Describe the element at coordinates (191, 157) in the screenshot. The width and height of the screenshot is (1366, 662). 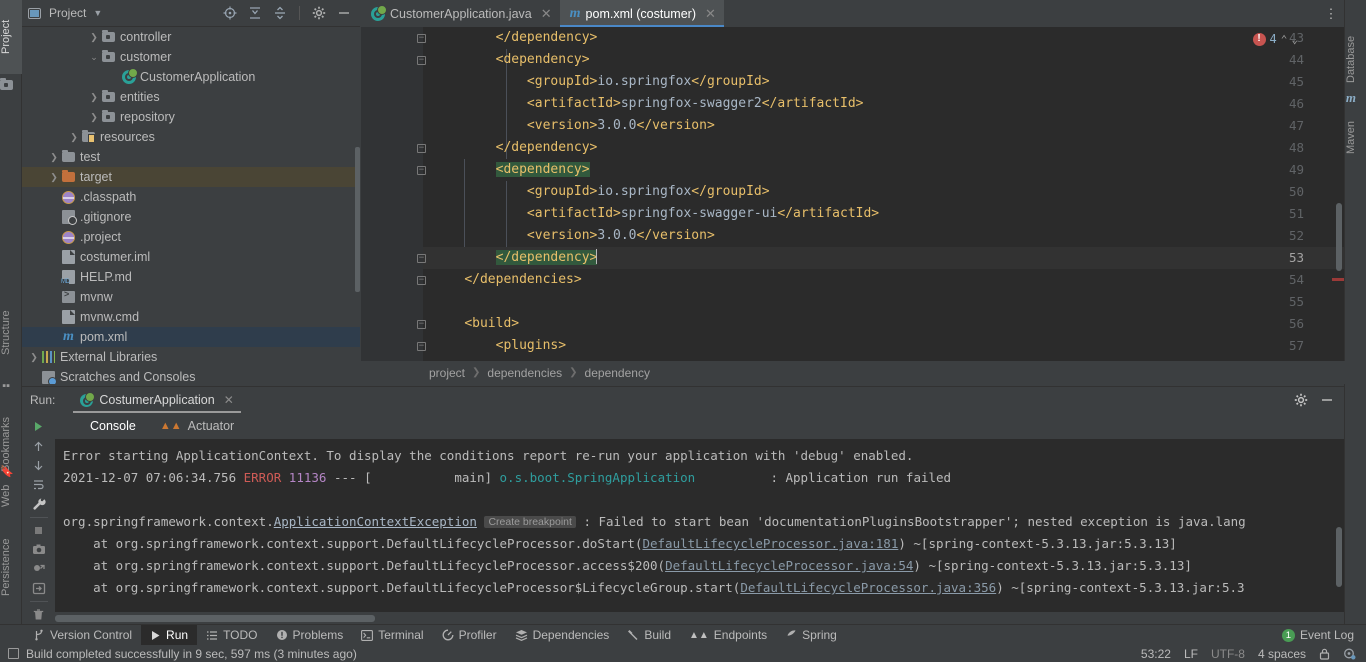
I see `tree-item-test: ❯ test` at that location.